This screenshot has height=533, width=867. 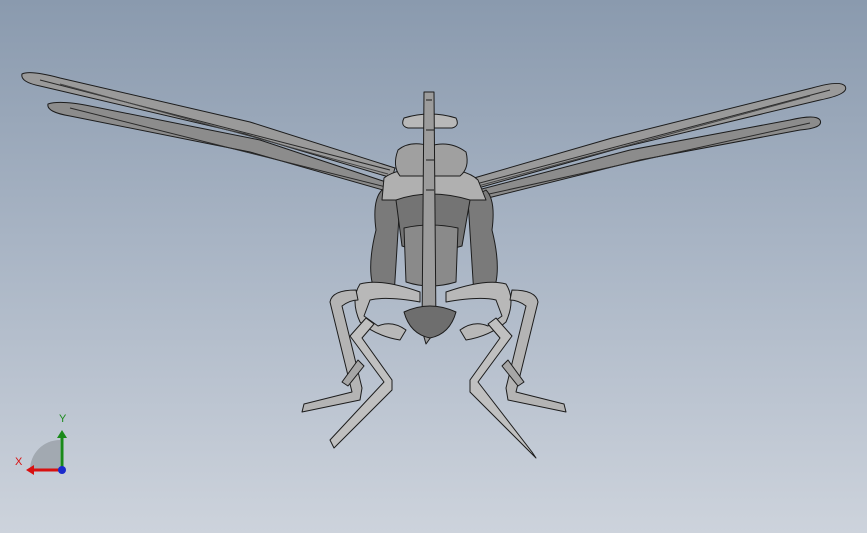 I want to click on z-axis-dot, so click(x=62, y=470).